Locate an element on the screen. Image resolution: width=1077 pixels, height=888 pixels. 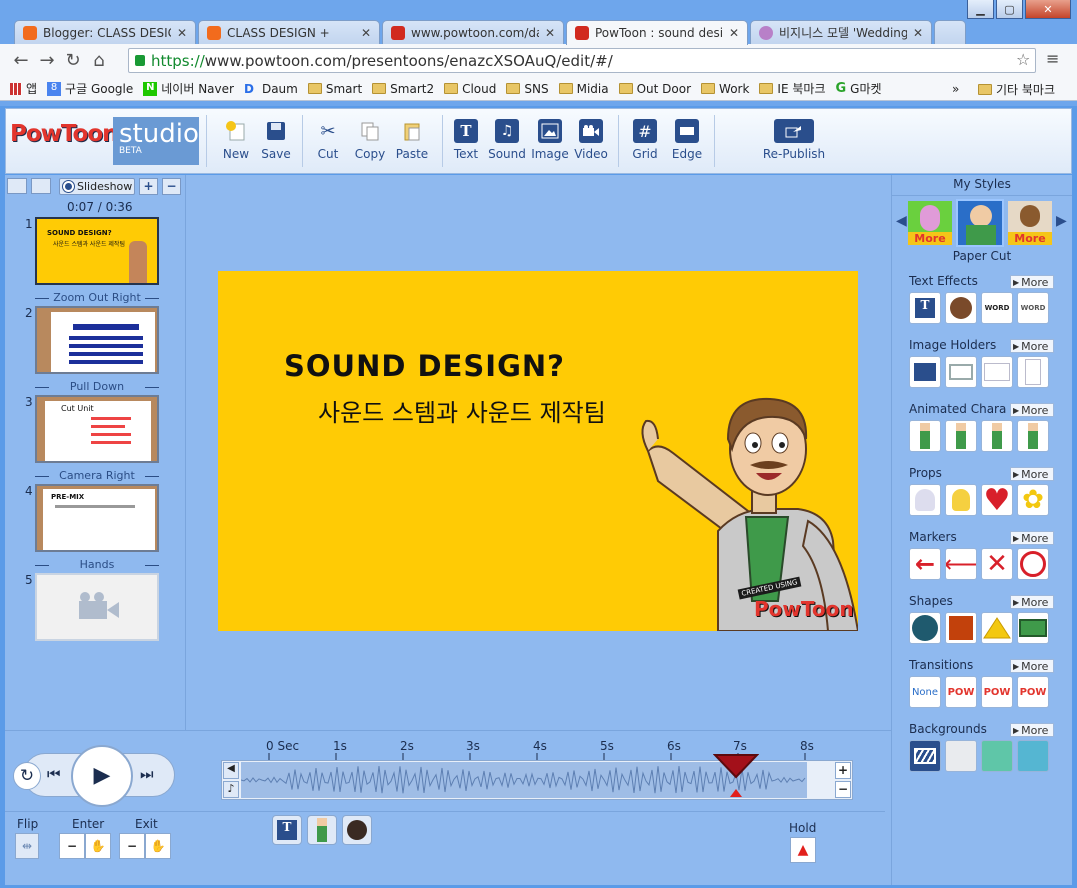
prop-tile is located at coordinates (961, 500).